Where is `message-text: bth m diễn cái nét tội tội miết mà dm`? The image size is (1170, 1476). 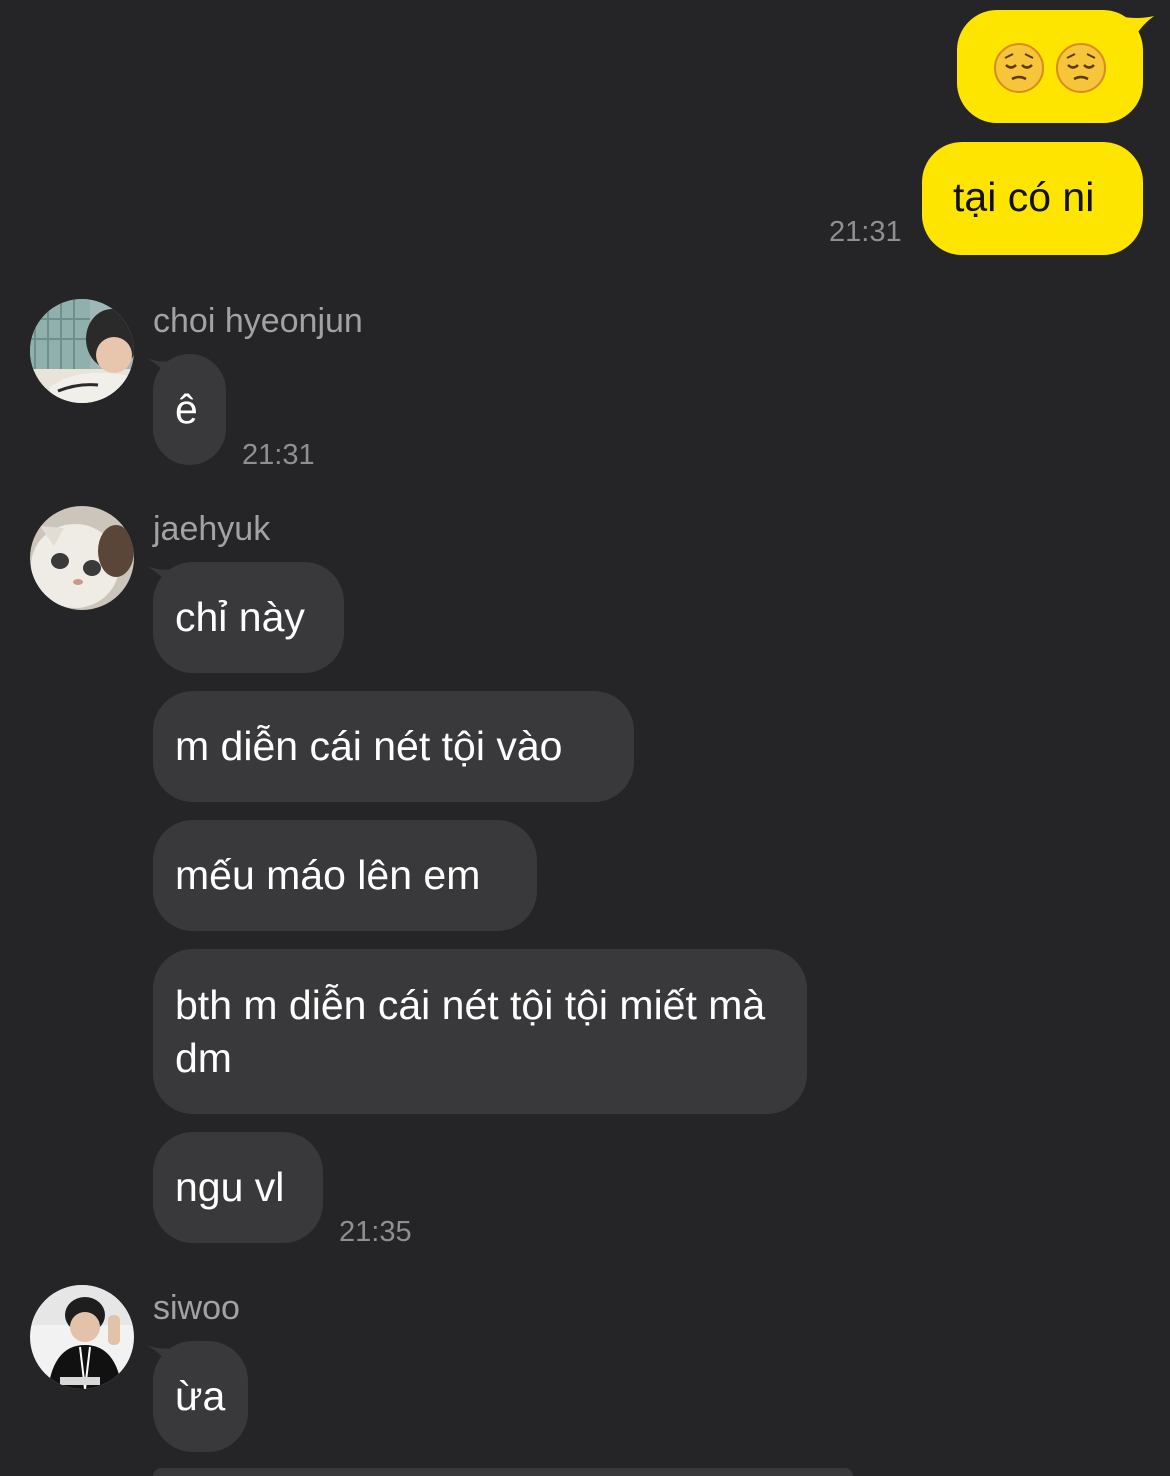 message-text: bth m diễn cái nét tội tội miết mà dm is located at coordinates (470, 1031).